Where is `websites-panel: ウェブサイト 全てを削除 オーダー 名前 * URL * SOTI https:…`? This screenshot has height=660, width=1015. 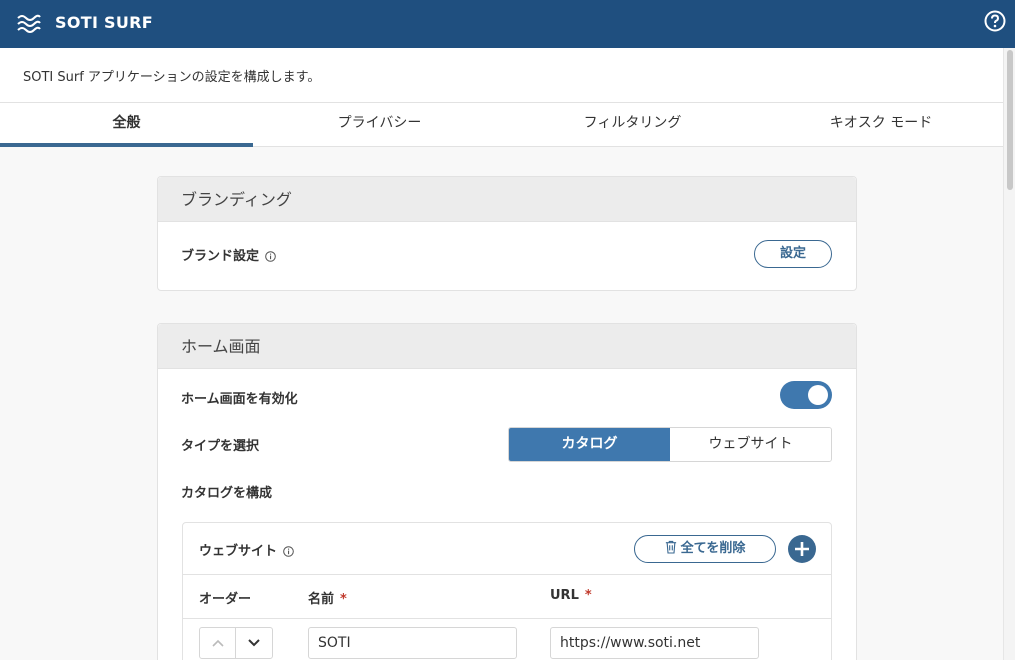 websites-panel: ウェブサイト 全てを削除 オーダー 名前 * URL * SOTI https:… is located at coordinates (507, 591).